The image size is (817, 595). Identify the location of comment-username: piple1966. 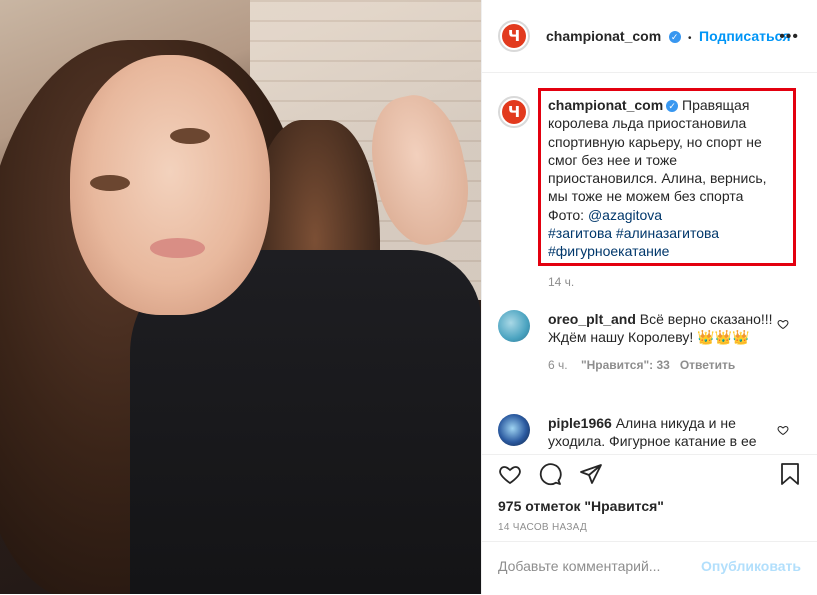
(580, 423).